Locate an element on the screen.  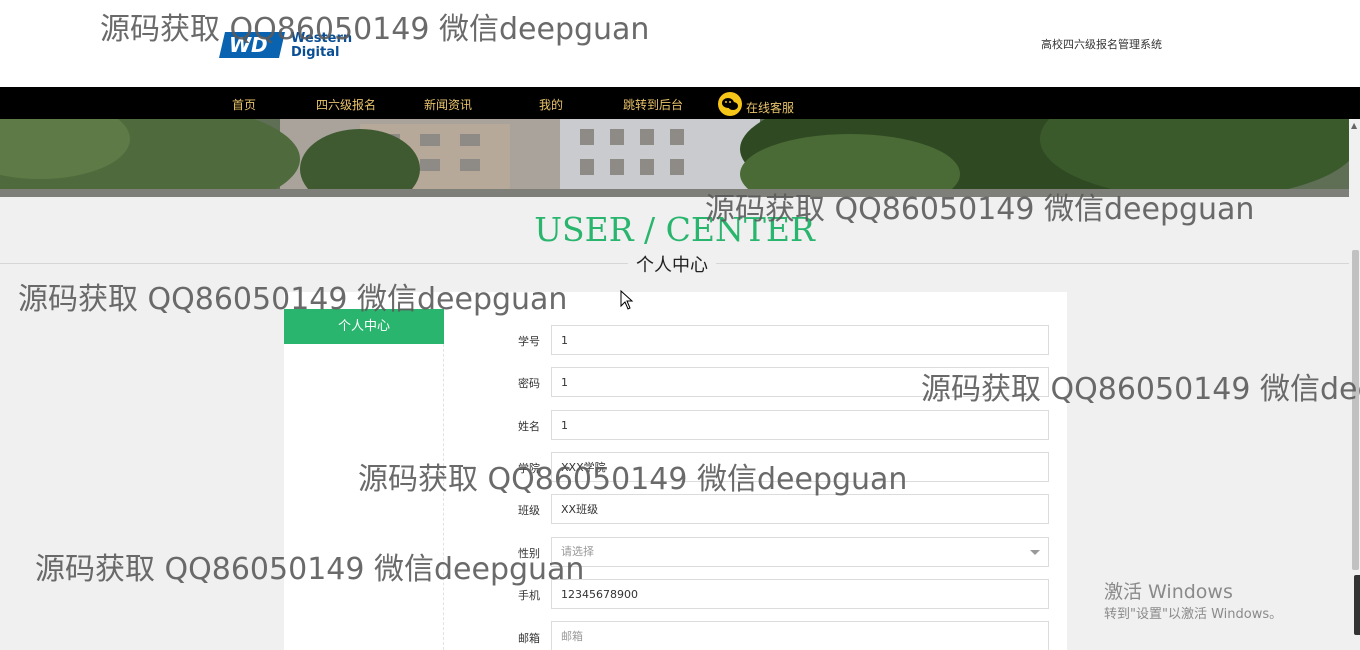
scroll-up-icon: ▲ is located at coordinates (1354, 125).